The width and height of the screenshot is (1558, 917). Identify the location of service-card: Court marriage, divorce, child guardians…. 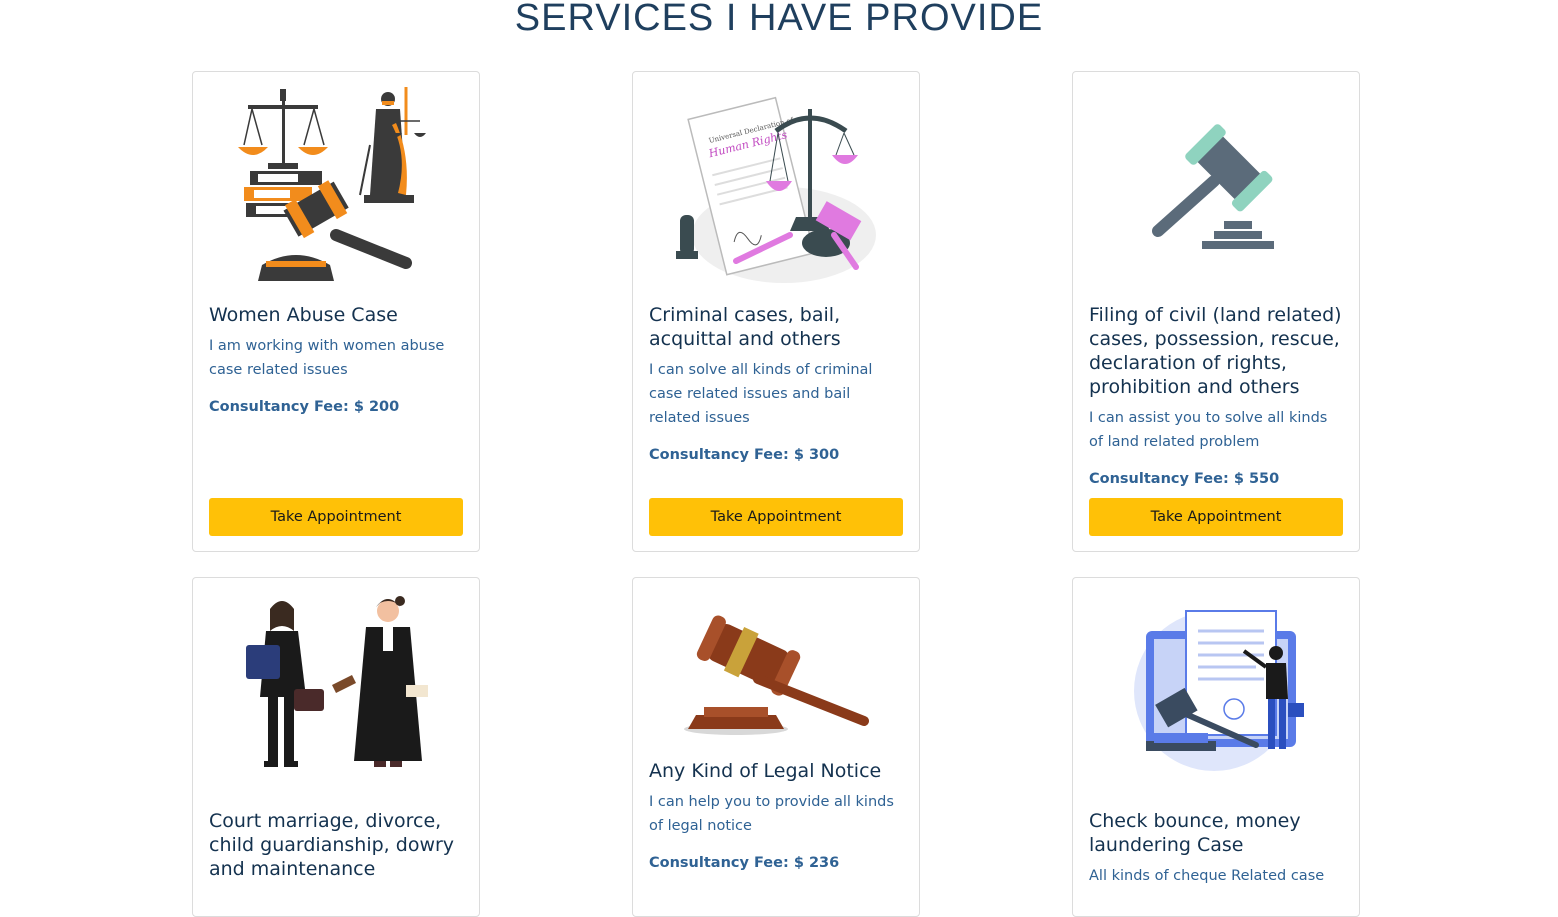
(336, 747).